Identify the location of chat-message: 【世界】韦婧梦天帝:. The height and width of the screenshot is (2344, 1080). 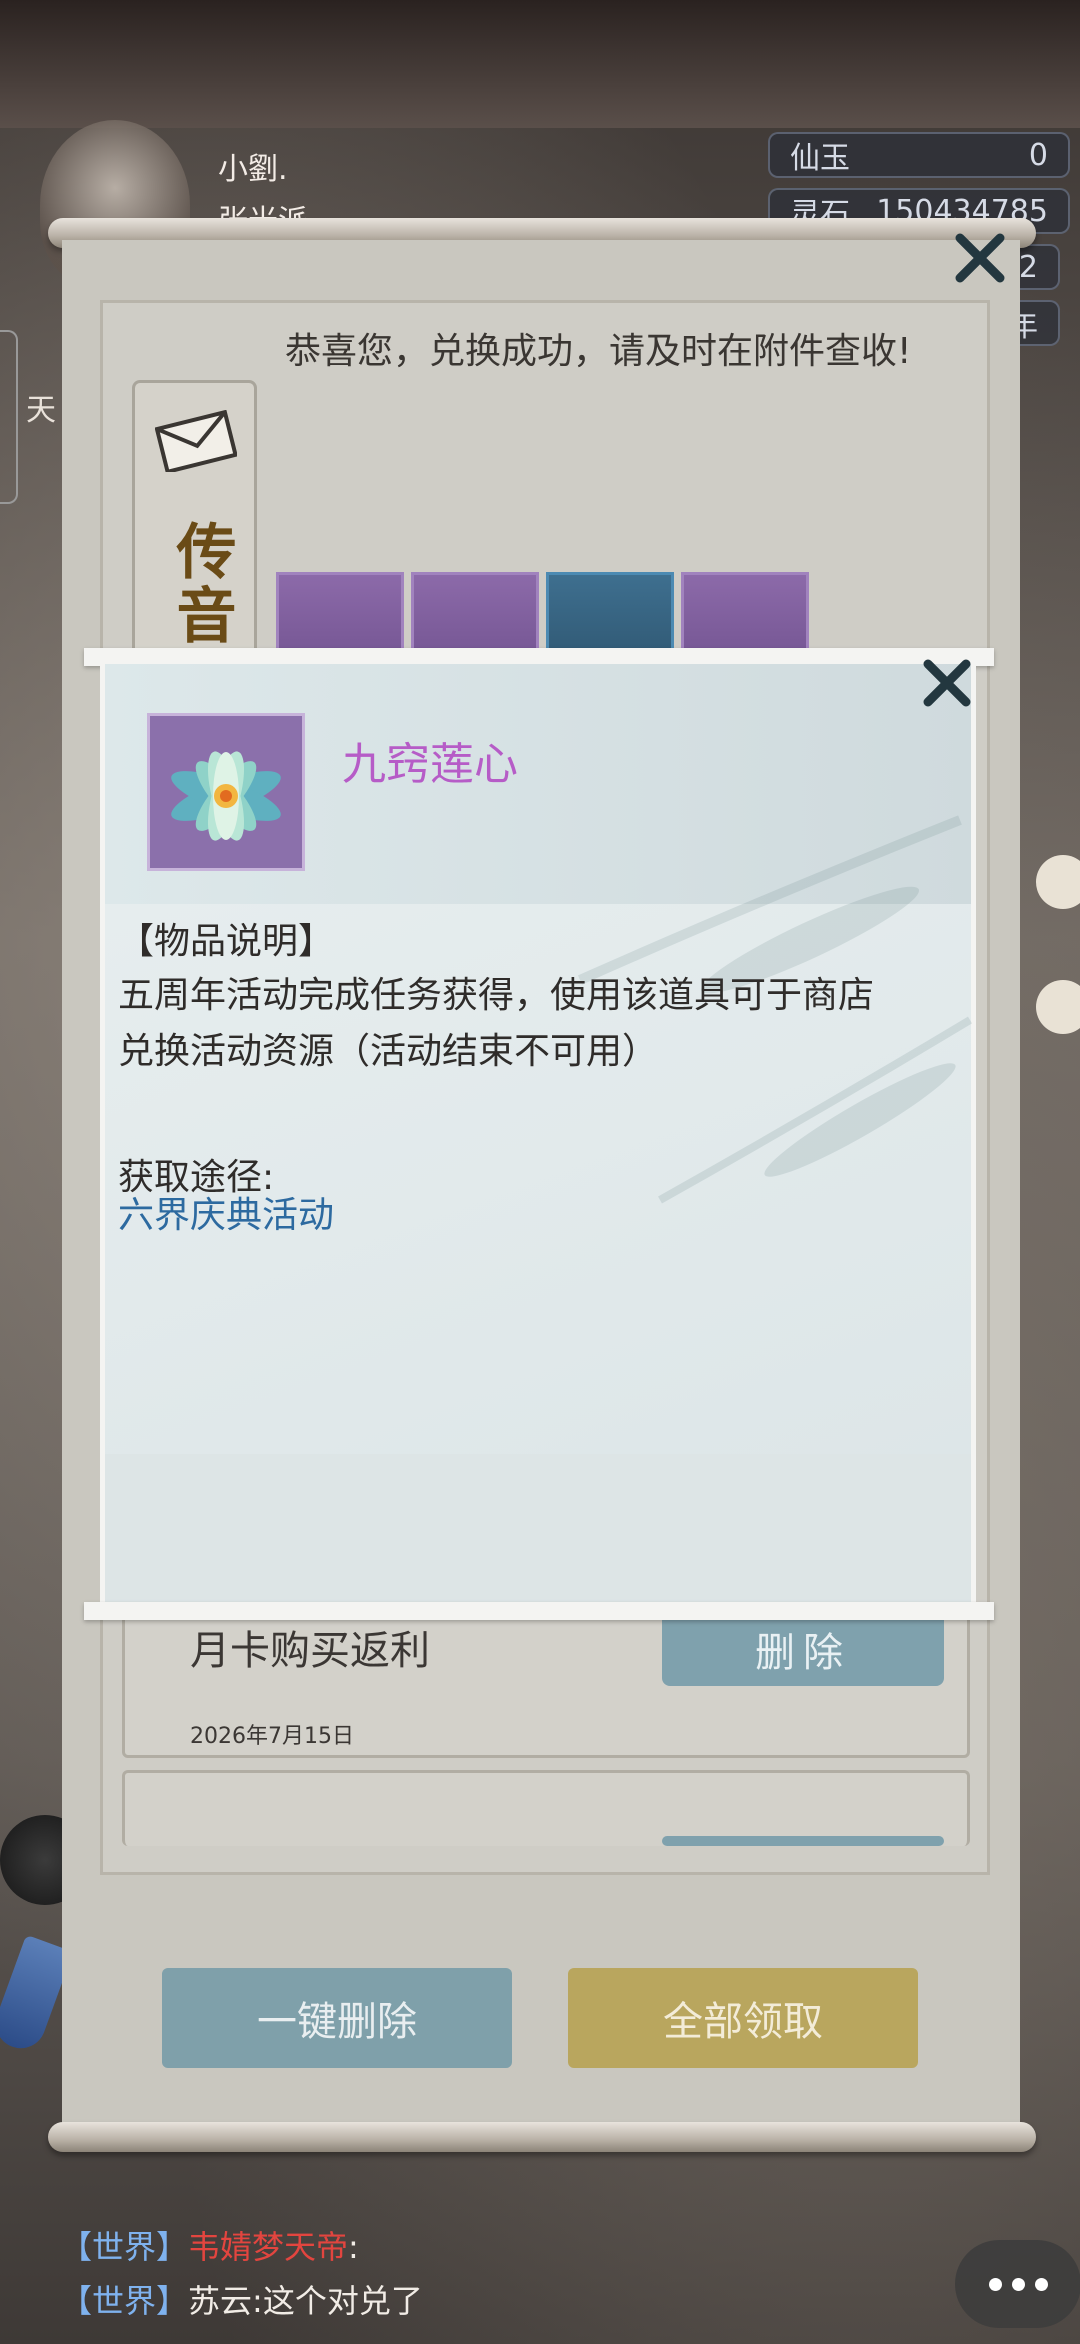
(209, 2245).